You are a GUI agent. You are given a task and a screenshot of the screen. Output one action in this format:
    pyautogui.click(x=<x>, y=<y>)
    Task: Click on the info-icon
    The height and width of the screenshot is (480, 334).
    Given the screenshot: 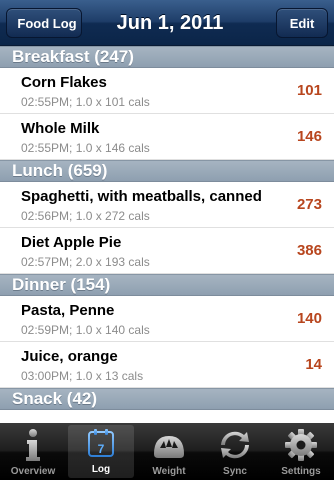 What is the action you would take?
    pyautogui.click(x=33, y=445)
    